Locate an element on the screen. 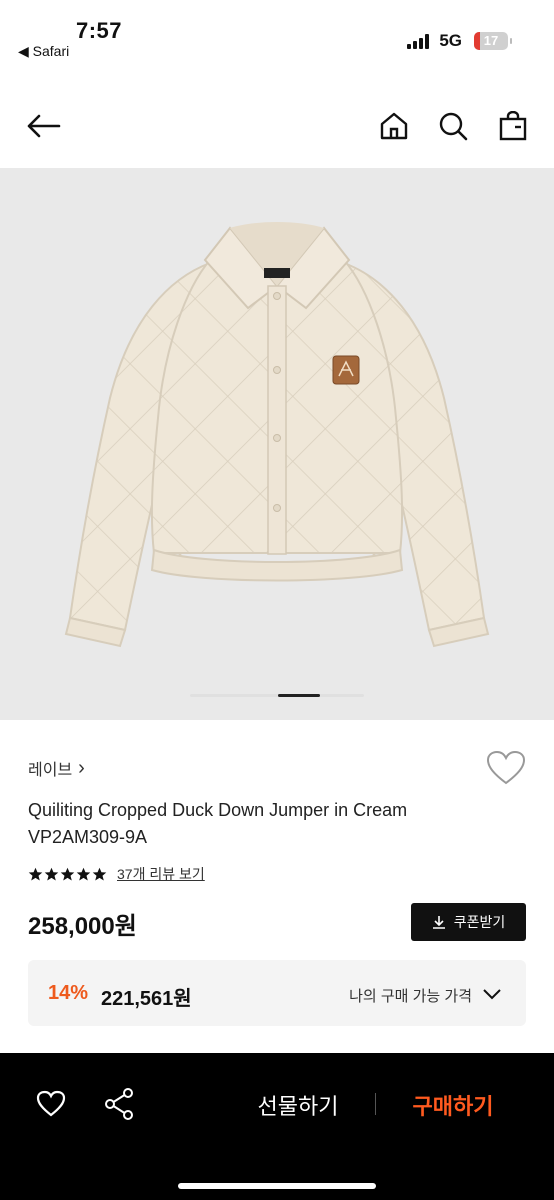  battery-level: 17 is located at coordinates (491, 40).